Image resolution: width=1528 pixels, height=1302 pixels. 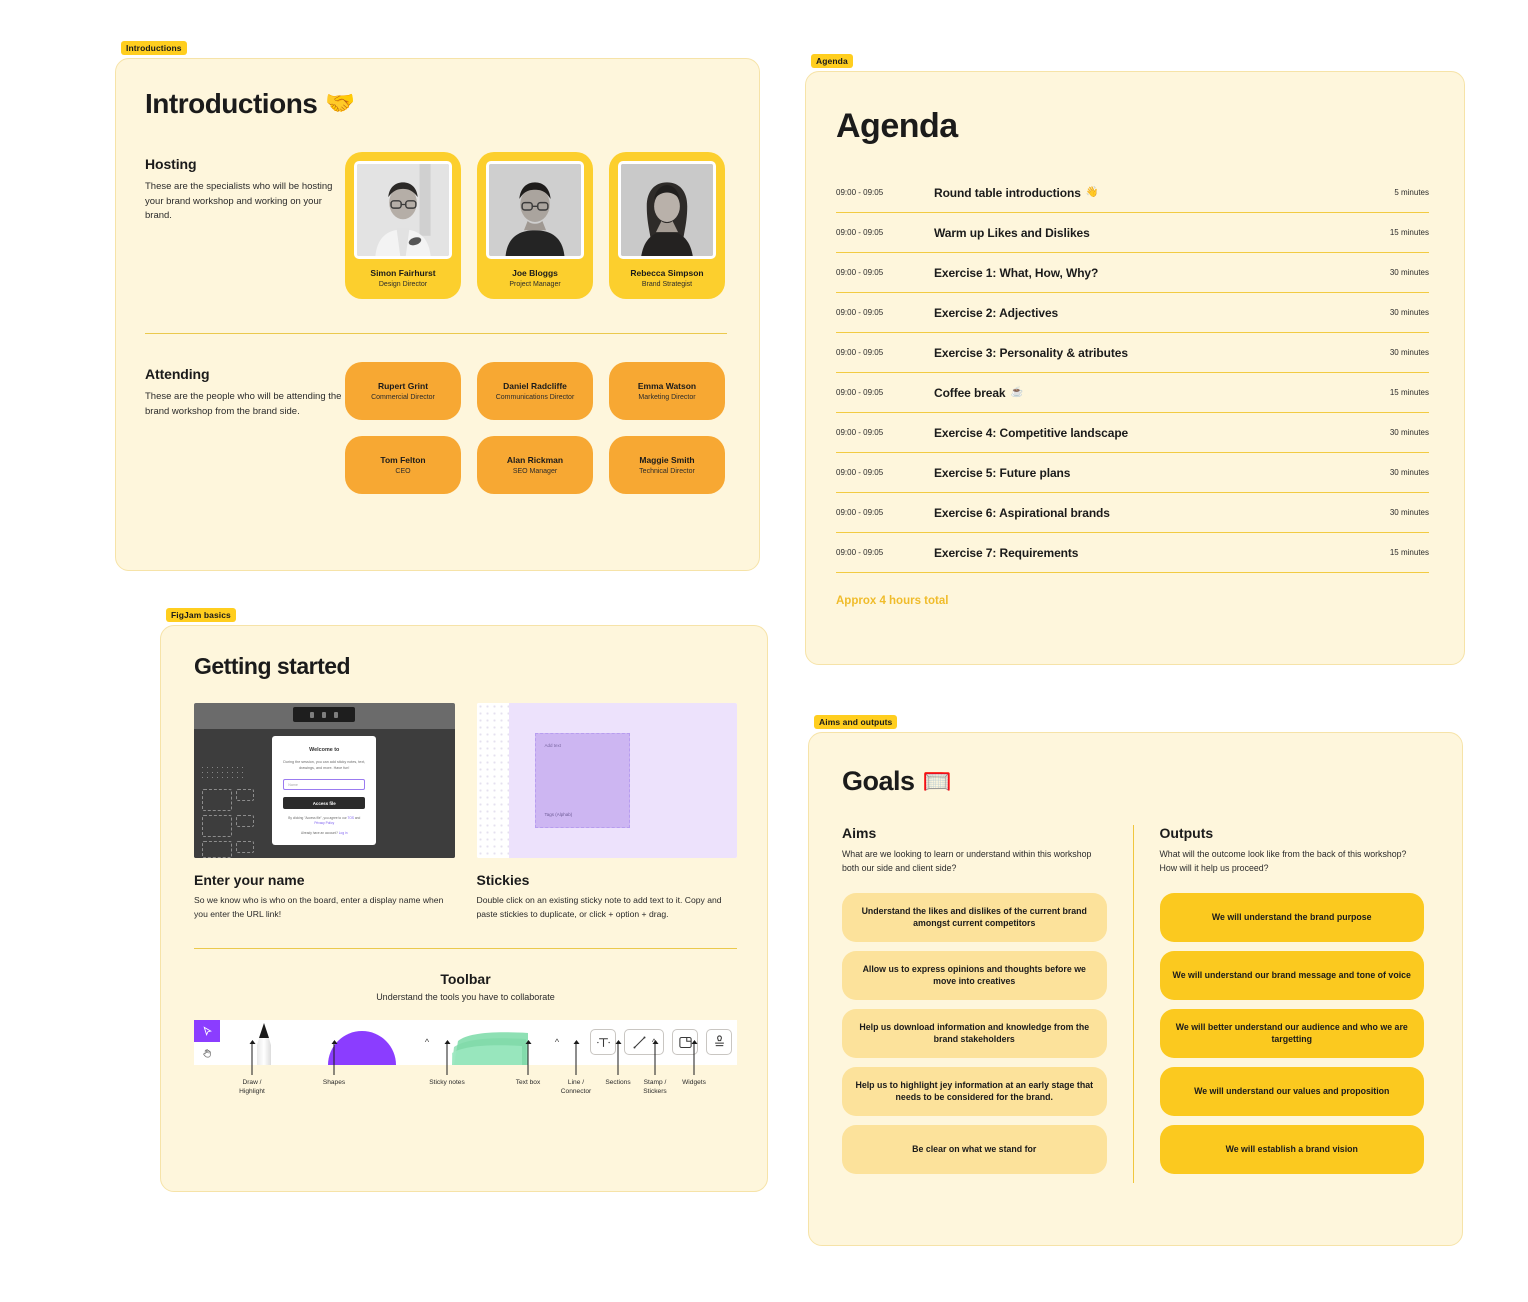 I want to click on shape-icon, so click(x=362, y=1042).